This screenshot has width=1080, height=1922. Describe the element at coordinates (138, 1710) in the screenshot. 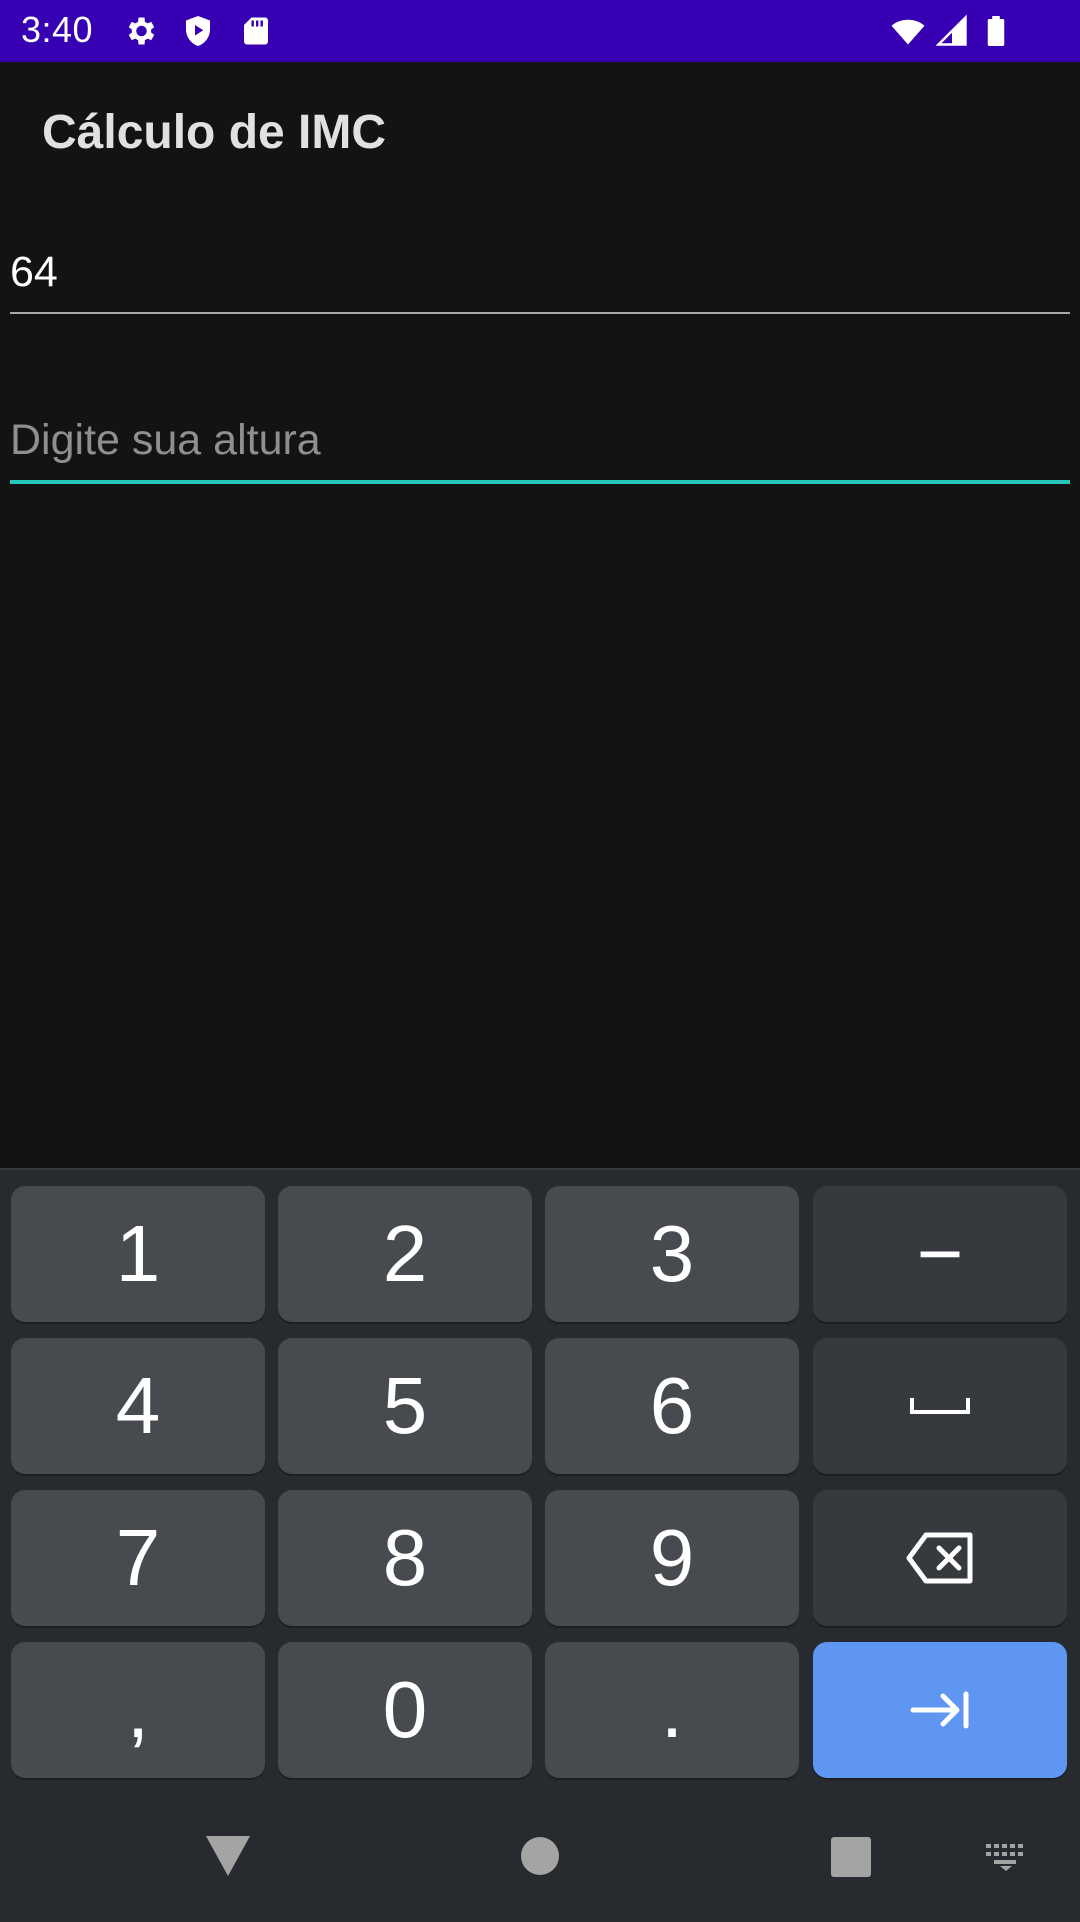

I see `key-comma: ,` at that location.